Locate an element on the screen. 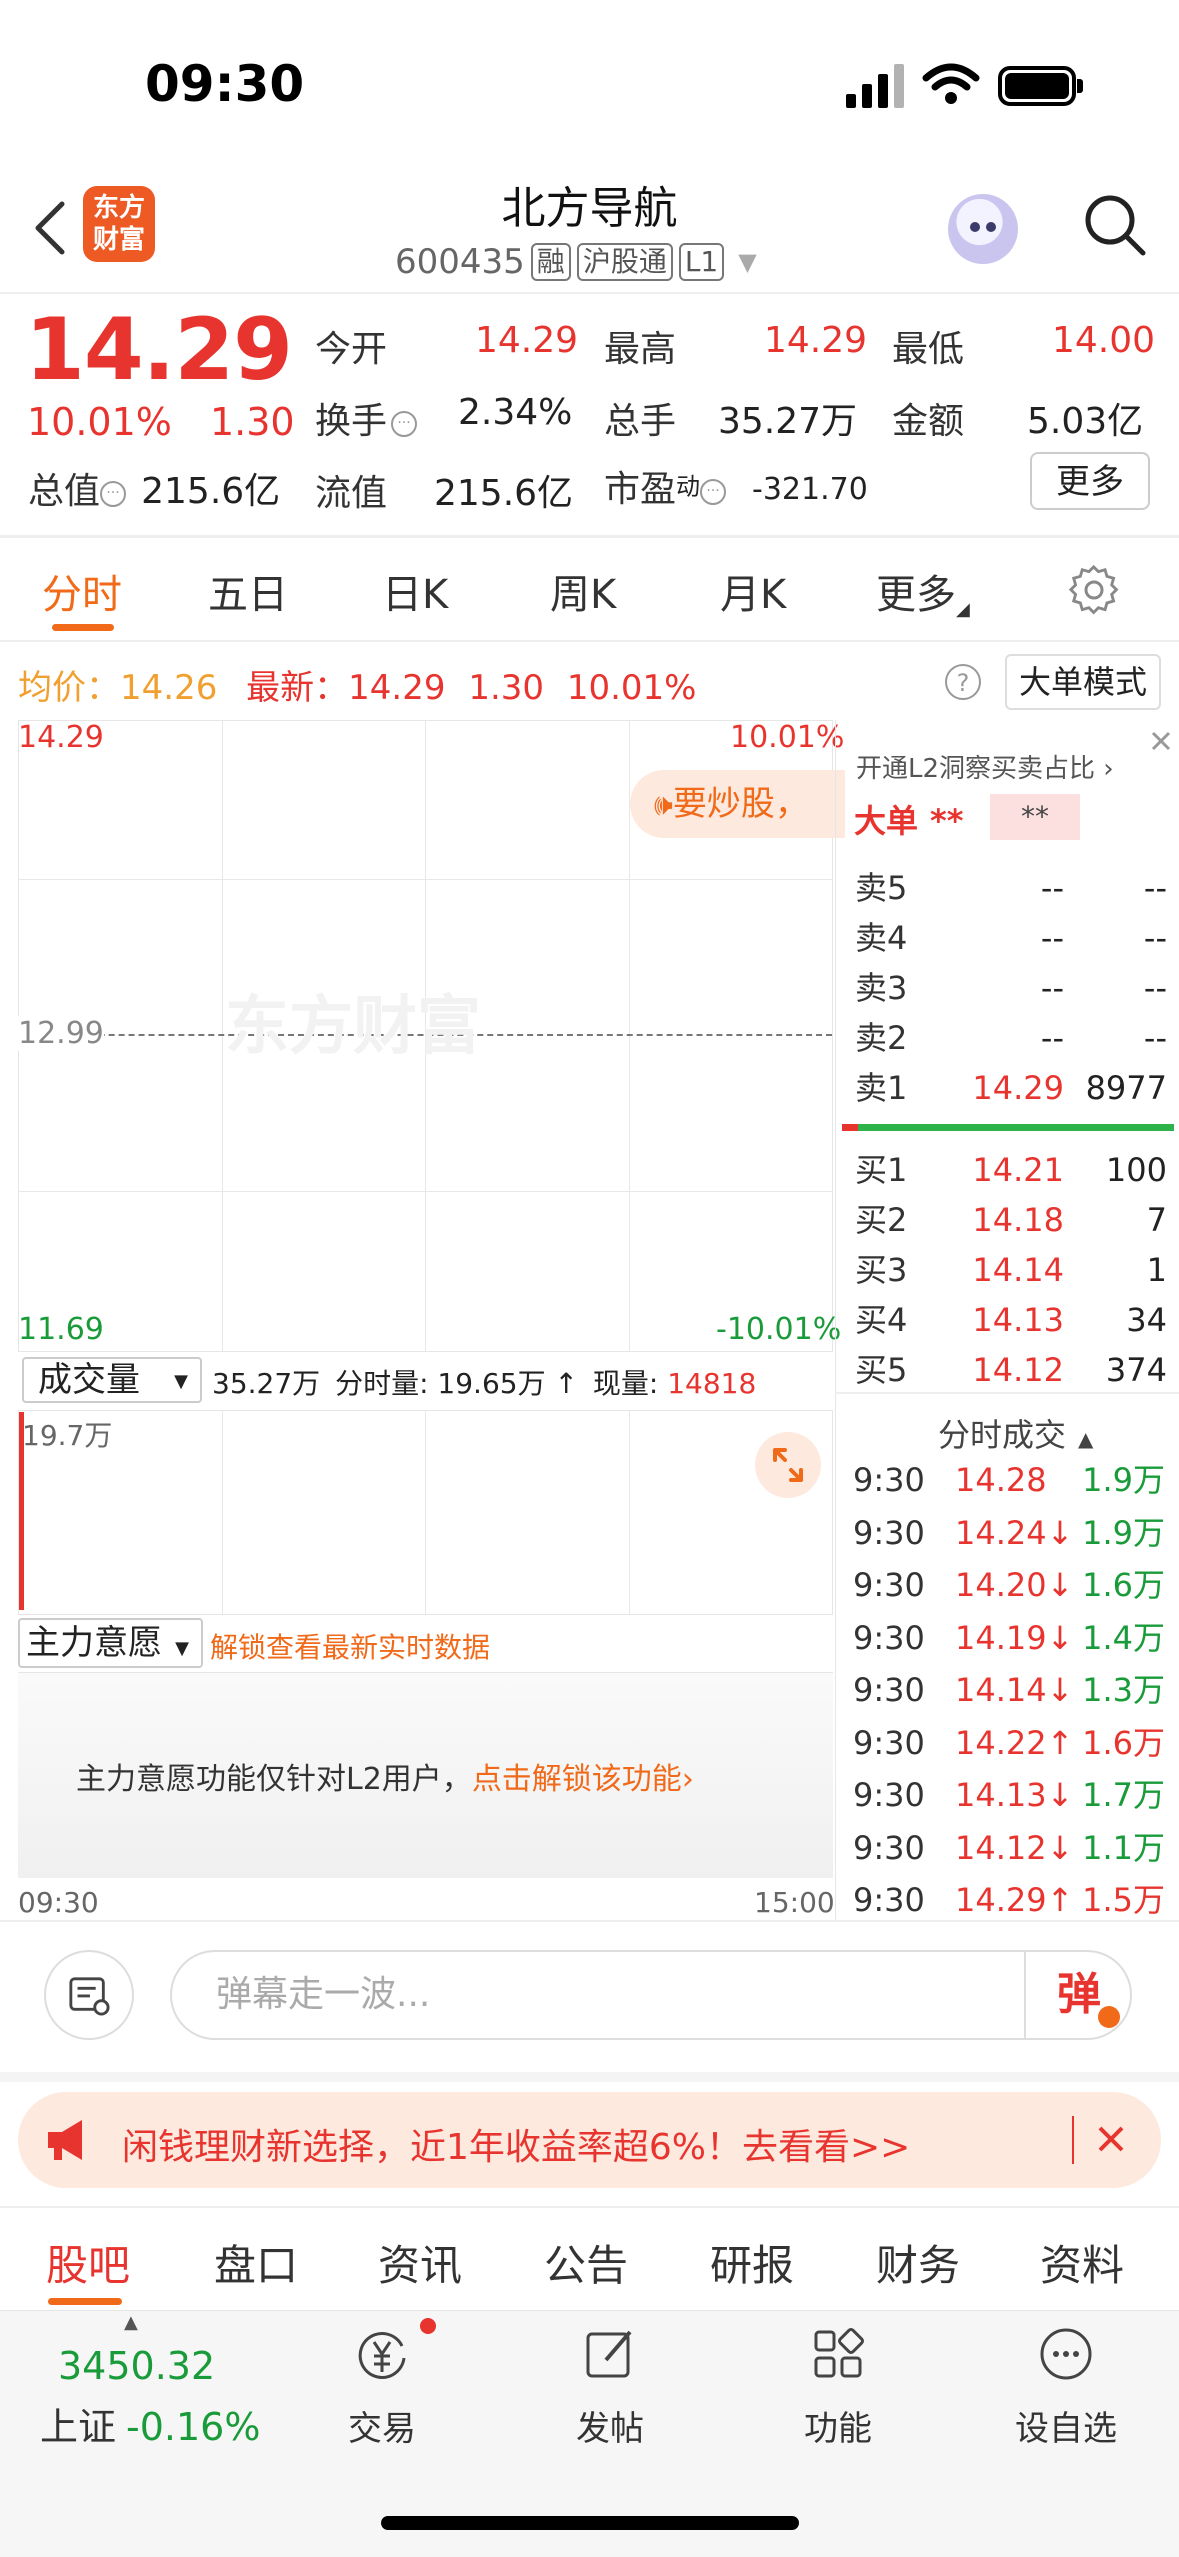 This screenshot has height=2557, width=1179. tab-weekly-k: 周K is located at coordinates (583, 591).